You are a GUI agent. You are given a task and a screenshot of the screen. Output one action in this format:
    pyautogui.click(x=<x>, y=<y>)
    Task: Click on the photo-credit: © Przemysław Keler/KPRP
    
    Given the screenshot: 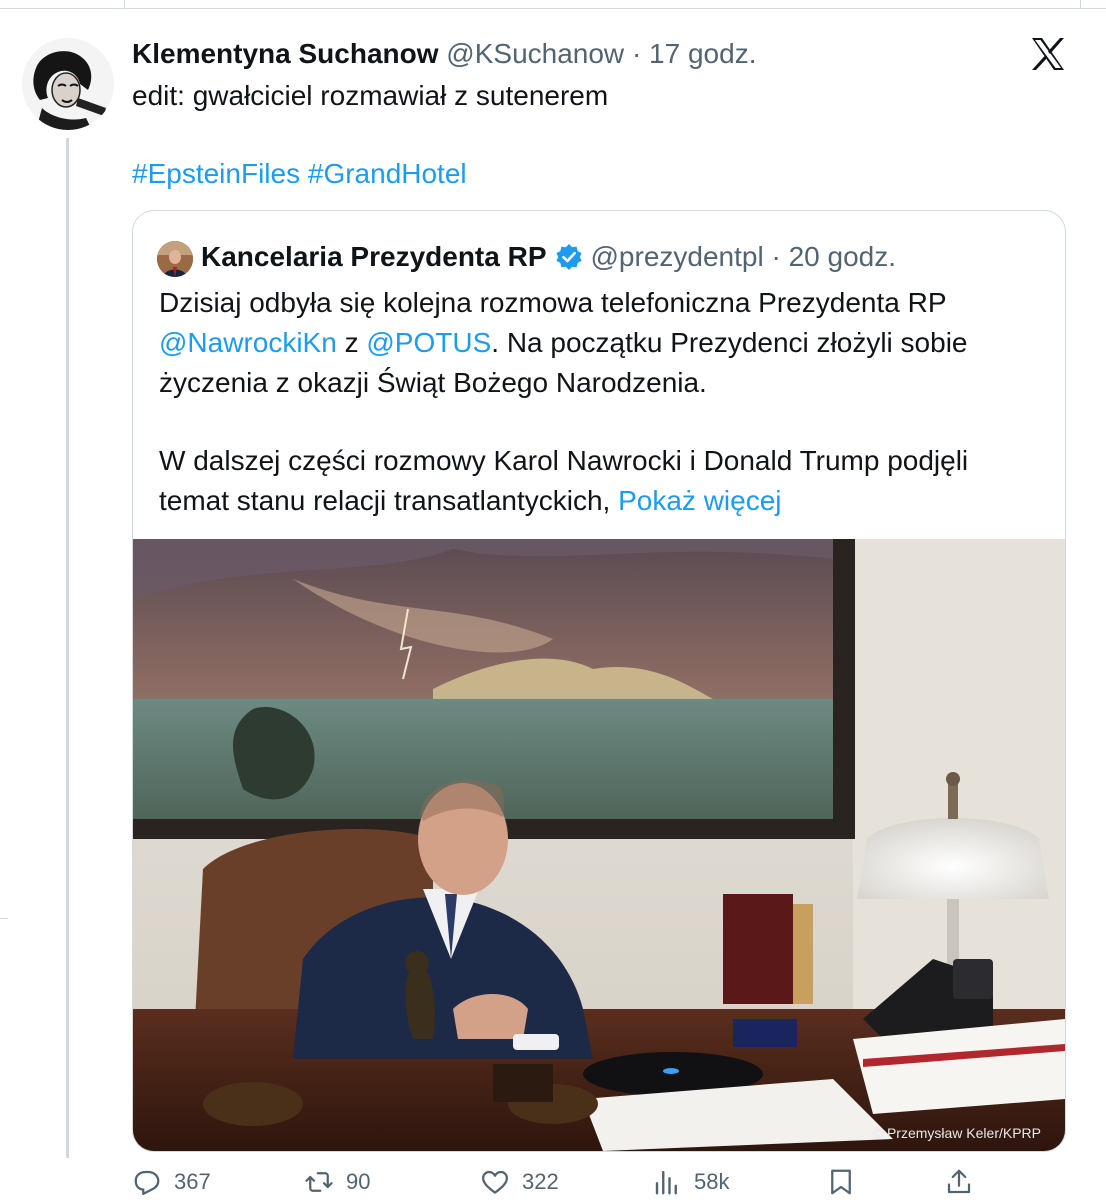 What is the action you would take?
    pyautogui.click(x=956, y=1133)
    